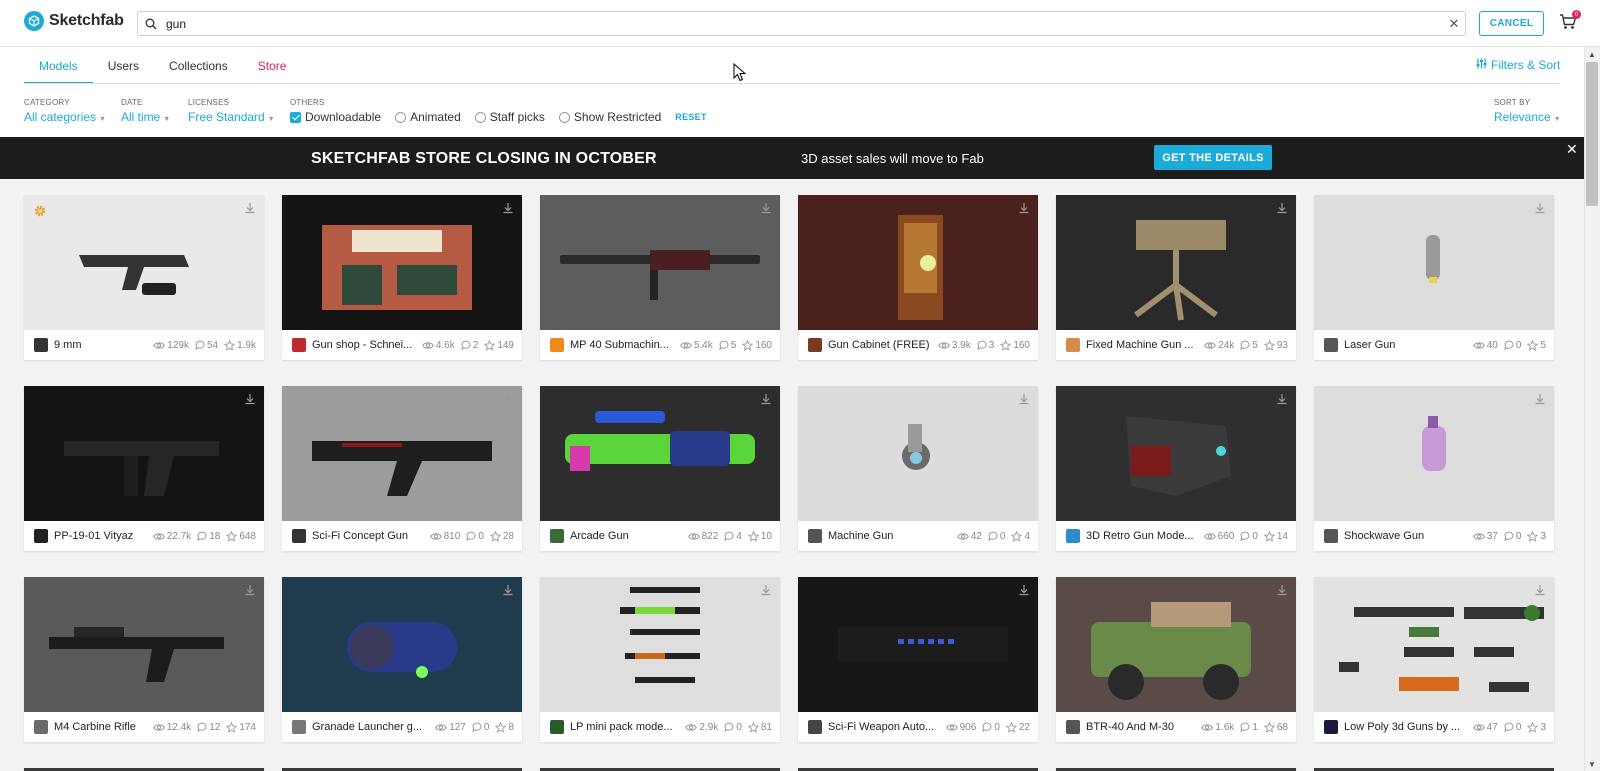 This screenshot has height=771, width=1600. I want to click on model-title: Laser Gun, so click(1408, 345).